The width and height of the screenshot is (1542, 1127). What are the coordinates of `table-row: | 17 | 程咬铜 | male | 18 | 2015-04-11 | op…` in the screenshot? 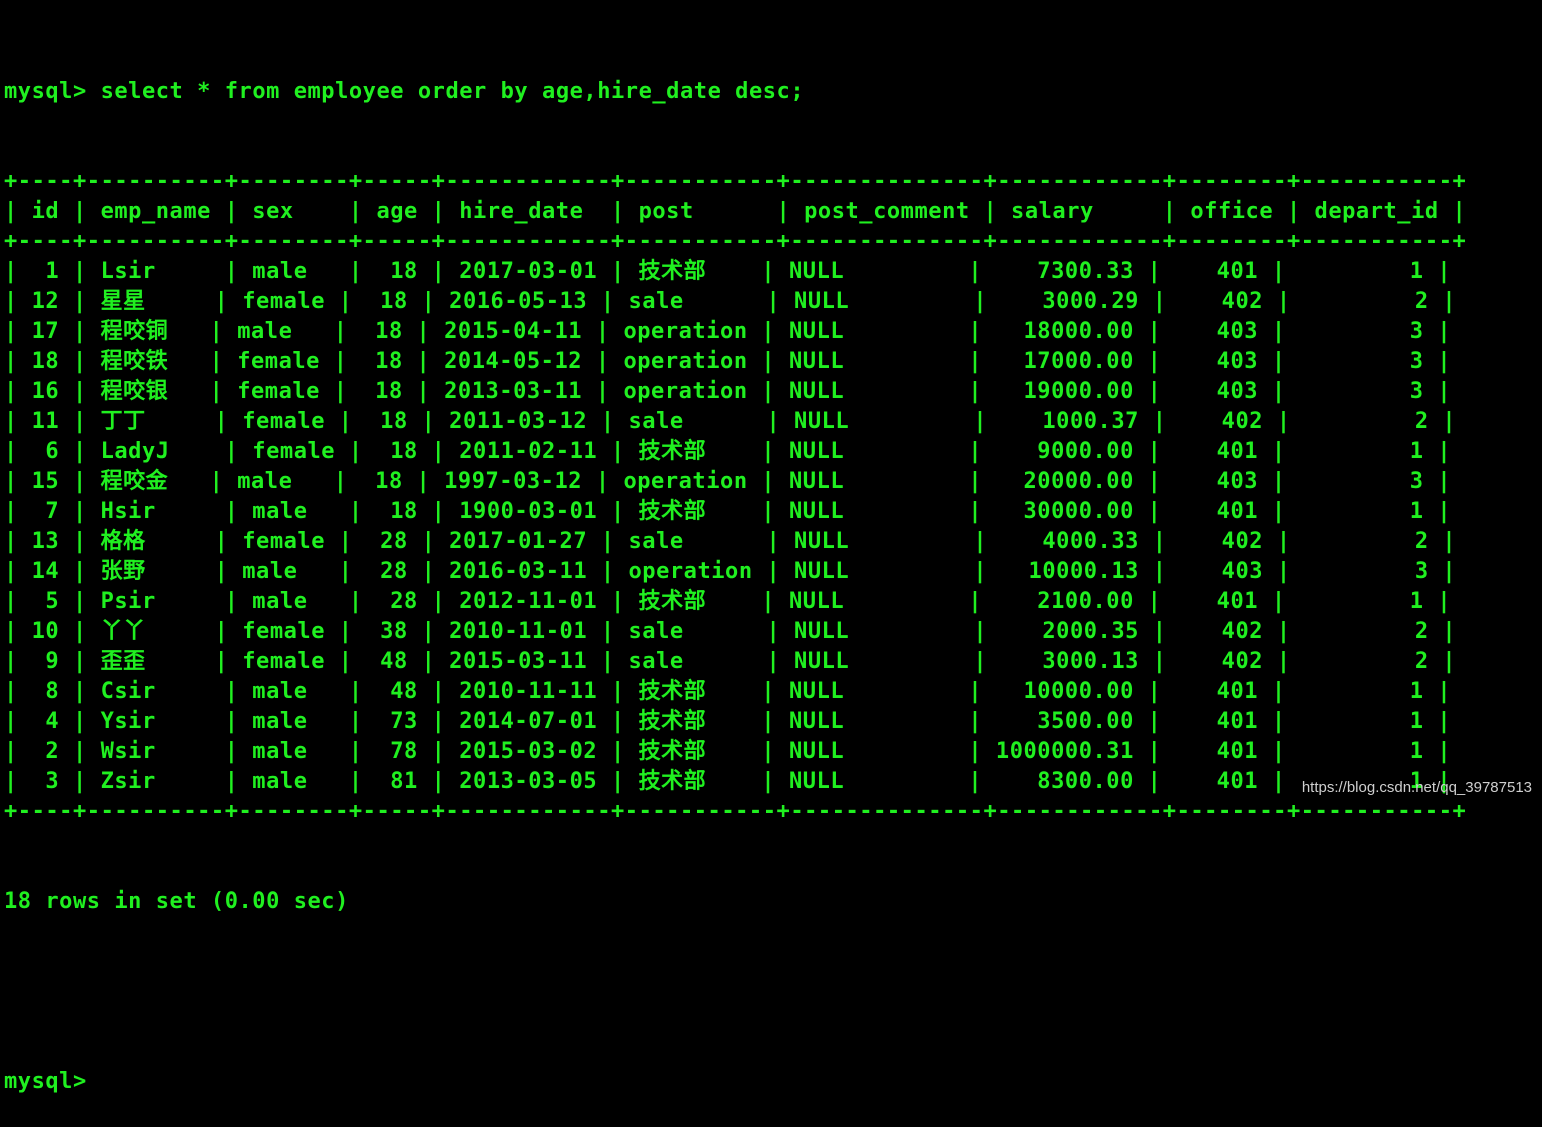 It's located at (728, 331).